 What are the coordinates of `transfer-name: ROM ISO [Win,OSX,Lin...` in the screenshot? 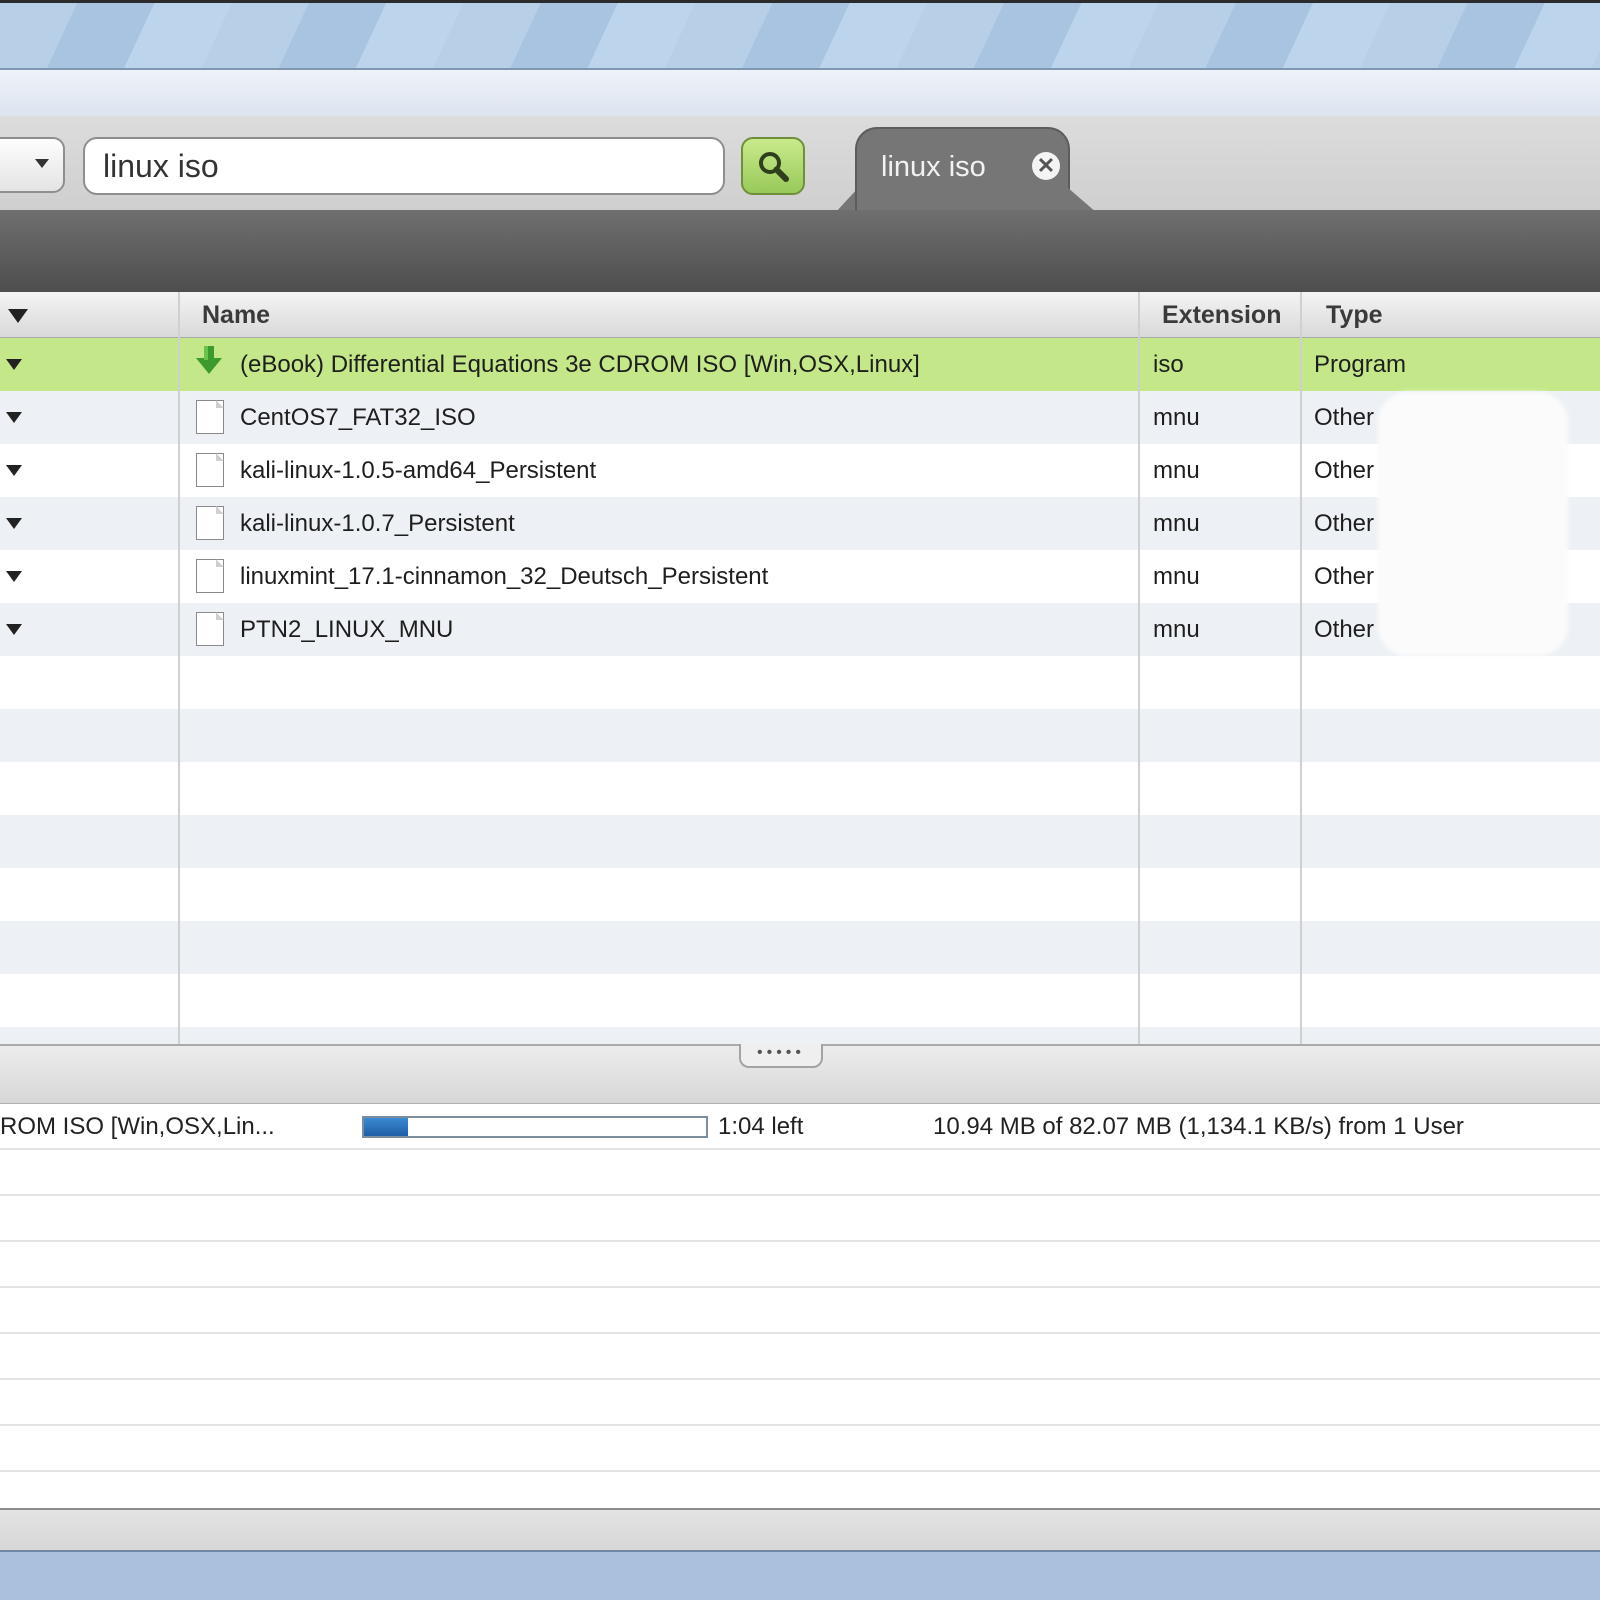 It's located at (137, 1126).